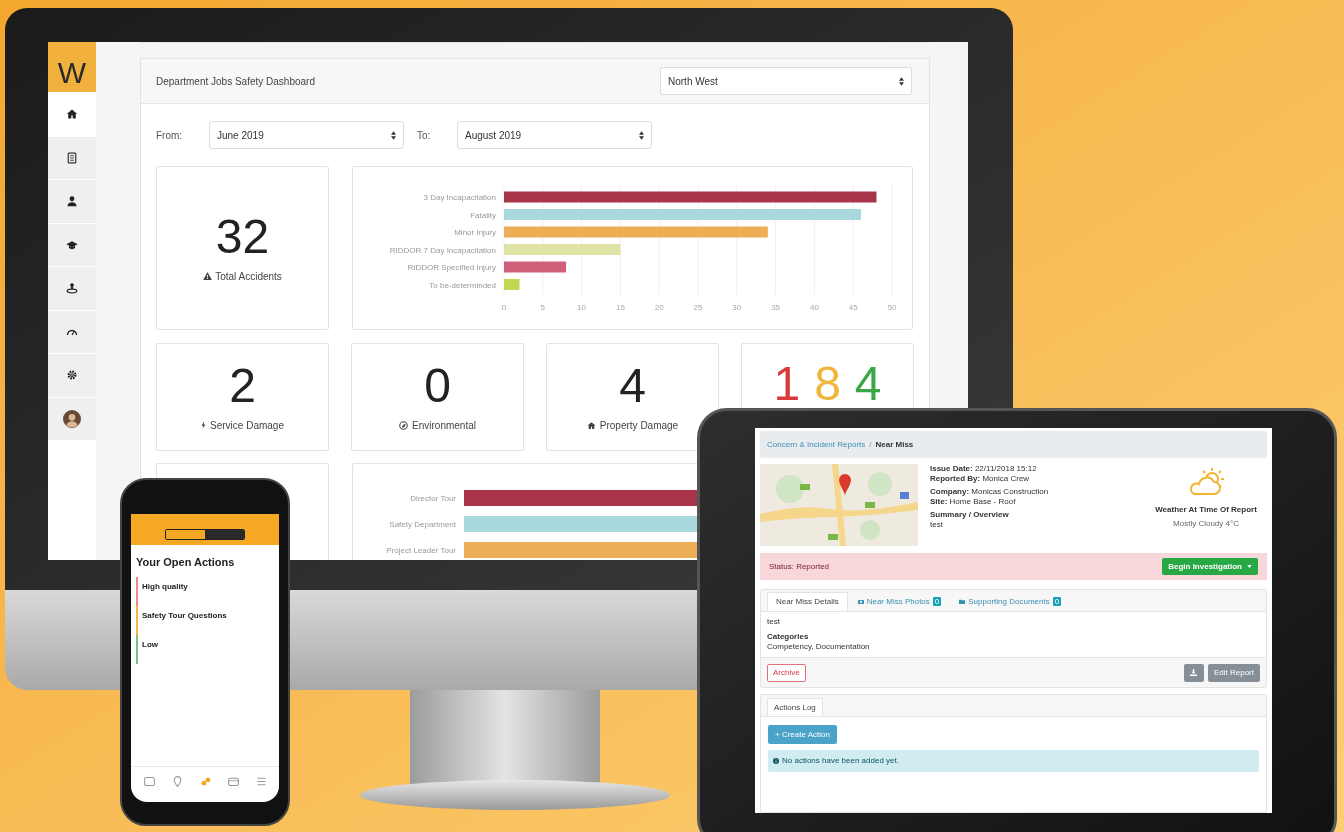  Describe the element at coordinates (422, 524) in the screenshot. I see `axis-category-label: Safety Department` at that location.